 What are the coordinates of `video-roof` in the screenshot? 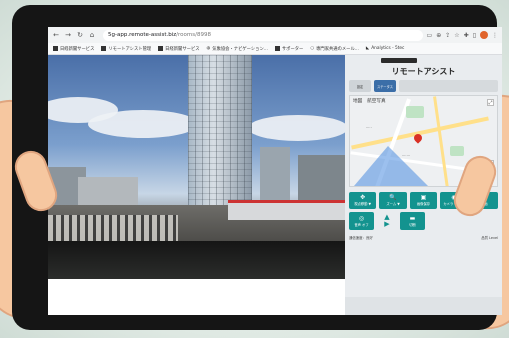 It's located at (286, 210).